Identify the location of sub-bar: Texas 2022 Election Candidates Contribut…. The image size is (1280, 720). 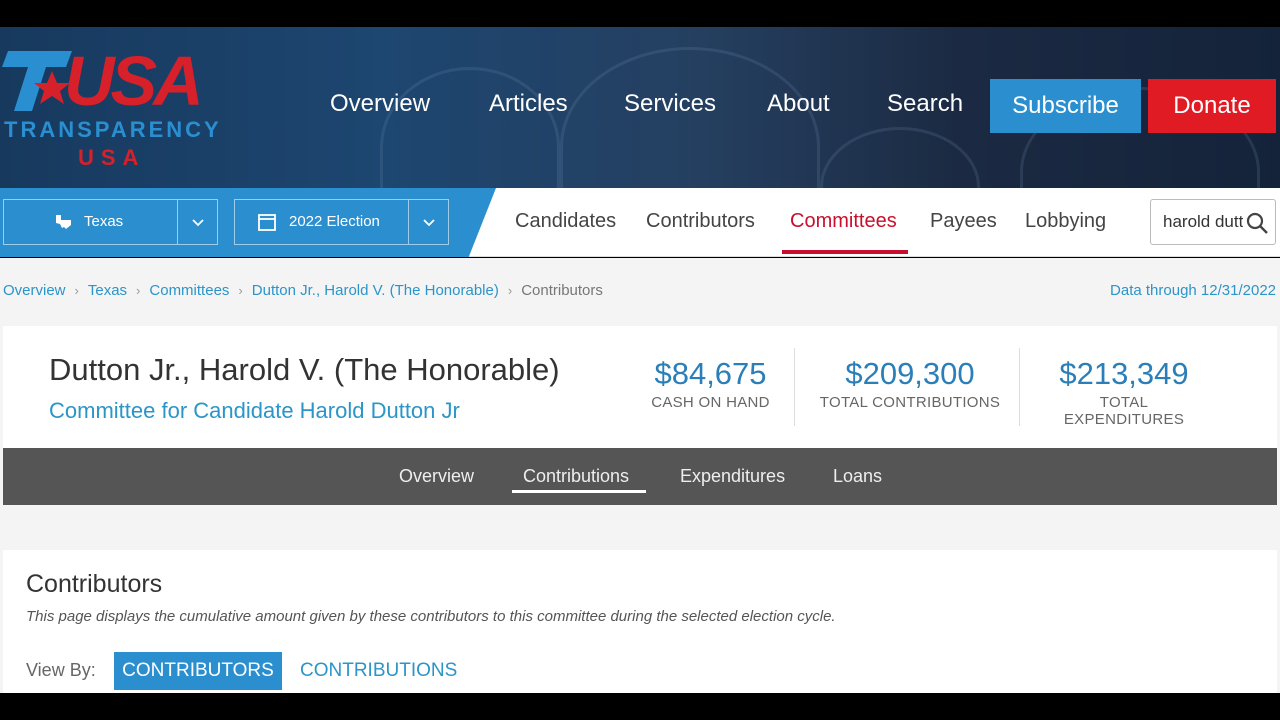
(640, 222).